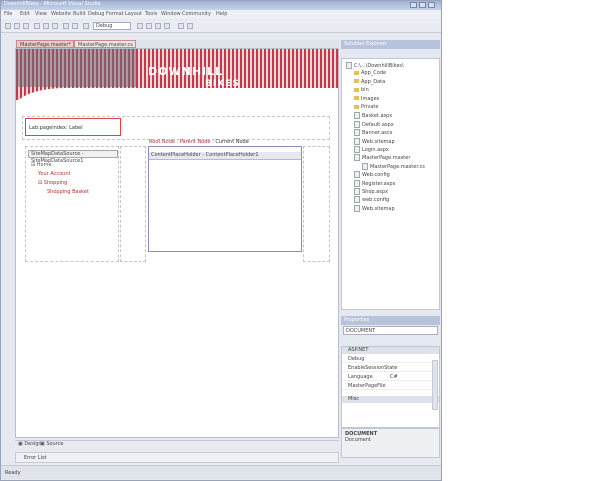  I want to click on solution-item: Basket.aspx, so click(373, 116).